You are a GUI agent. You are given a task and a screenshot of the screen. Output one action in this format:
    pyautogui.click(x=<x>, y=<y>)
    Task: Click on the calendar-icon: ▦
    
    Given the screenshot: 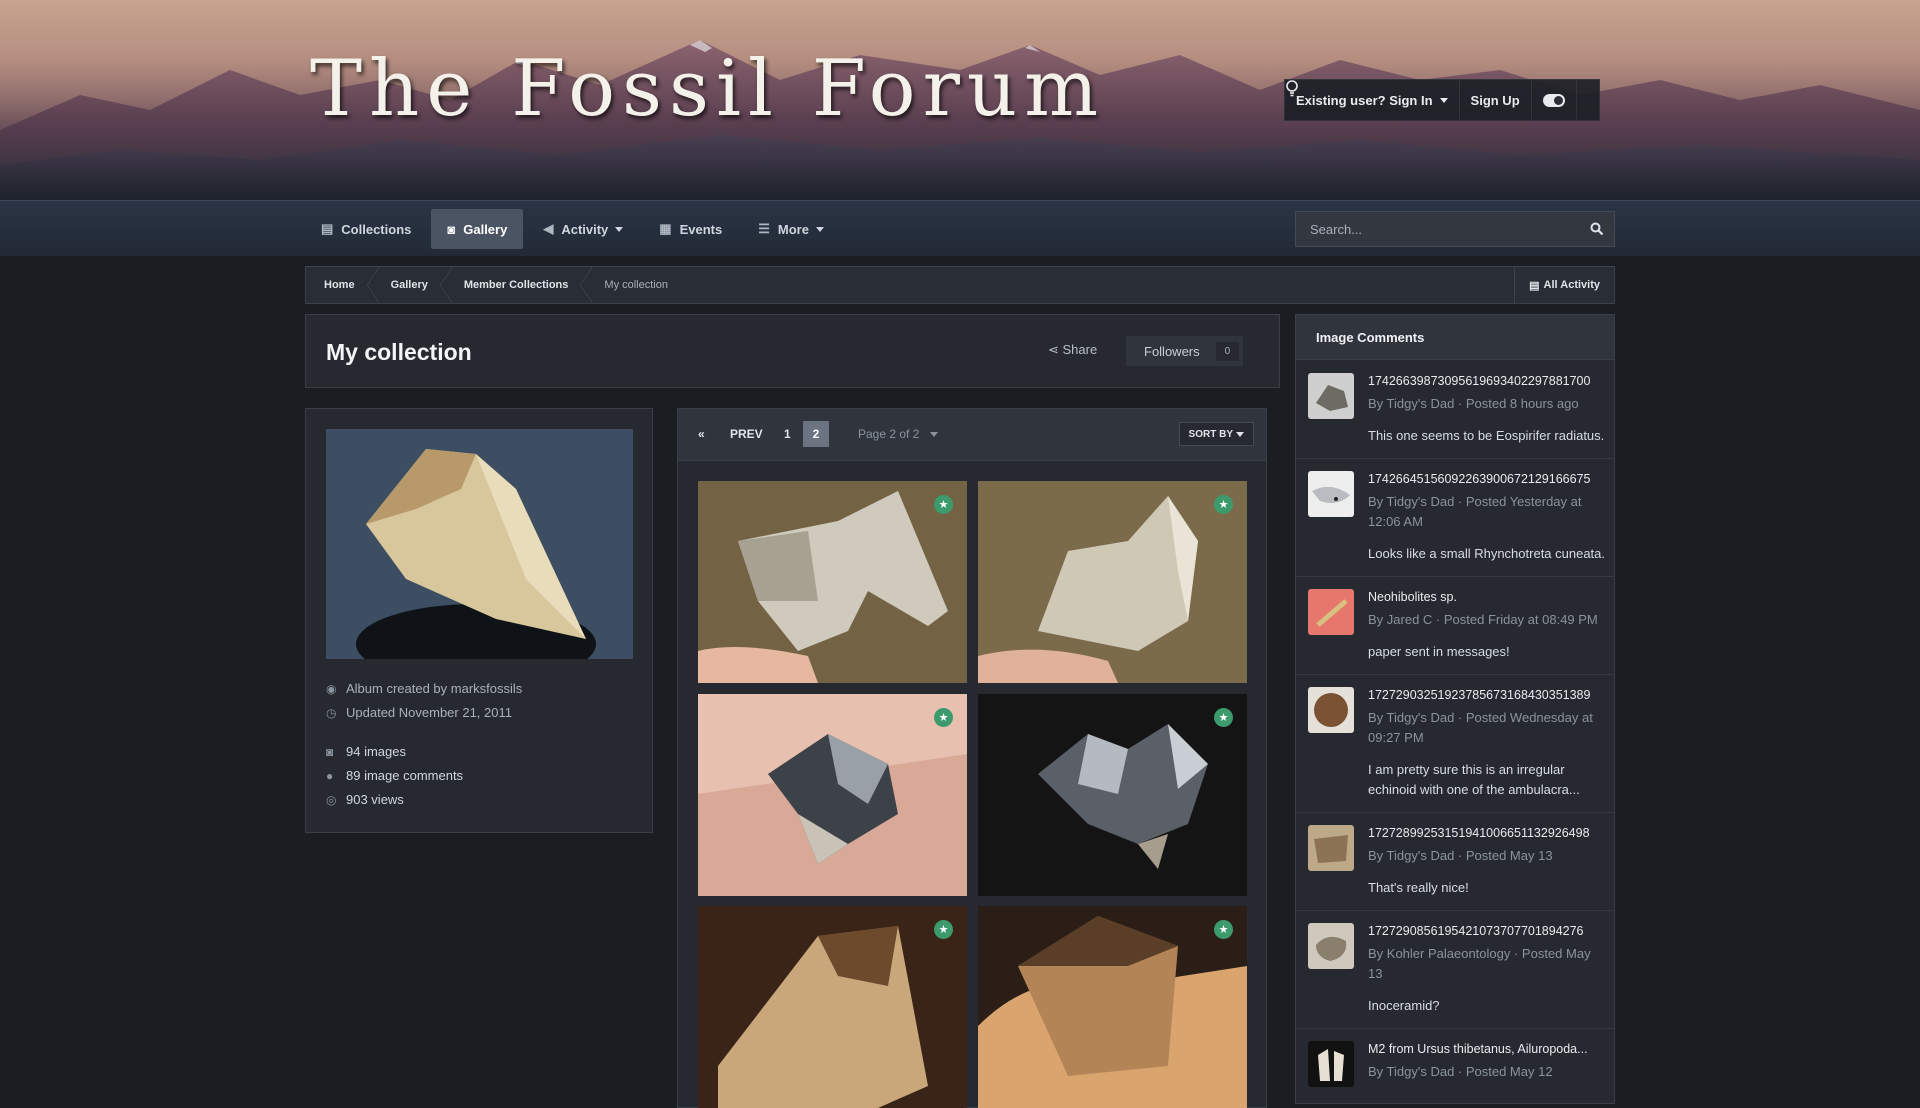 What is the action you would take?
    pyautogui.click(x=665, y=228)
    